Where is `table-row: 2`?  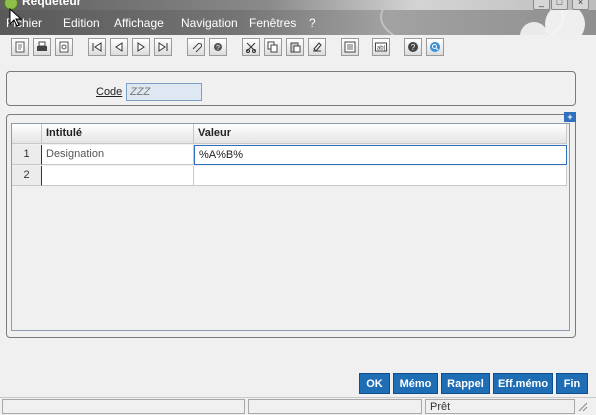 table-row: 2 is located at coordinates (289, 176).